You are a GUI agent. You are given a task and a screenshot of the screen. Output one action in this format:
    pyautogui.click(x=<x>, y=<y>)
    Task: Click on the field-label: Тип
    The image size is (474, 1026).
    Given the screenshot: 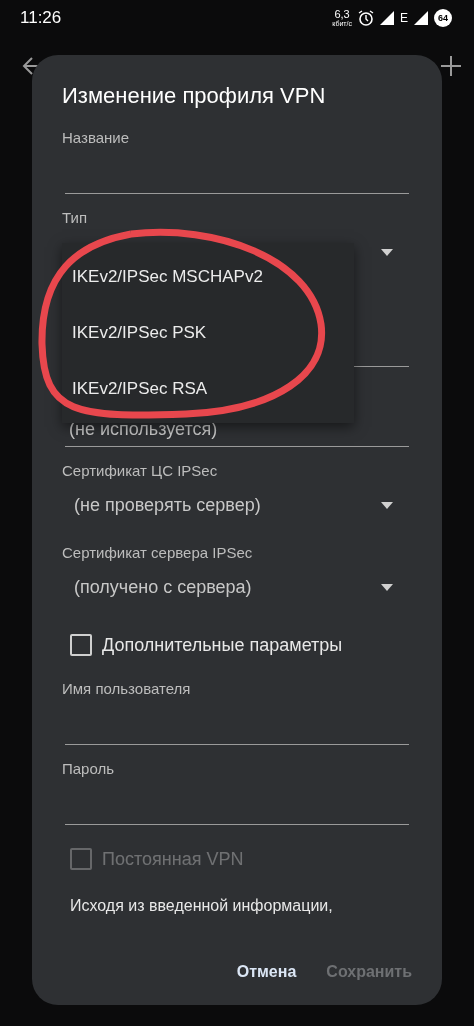 What is the action you would take?
    pyautogui.click(x=75, y=218)
    